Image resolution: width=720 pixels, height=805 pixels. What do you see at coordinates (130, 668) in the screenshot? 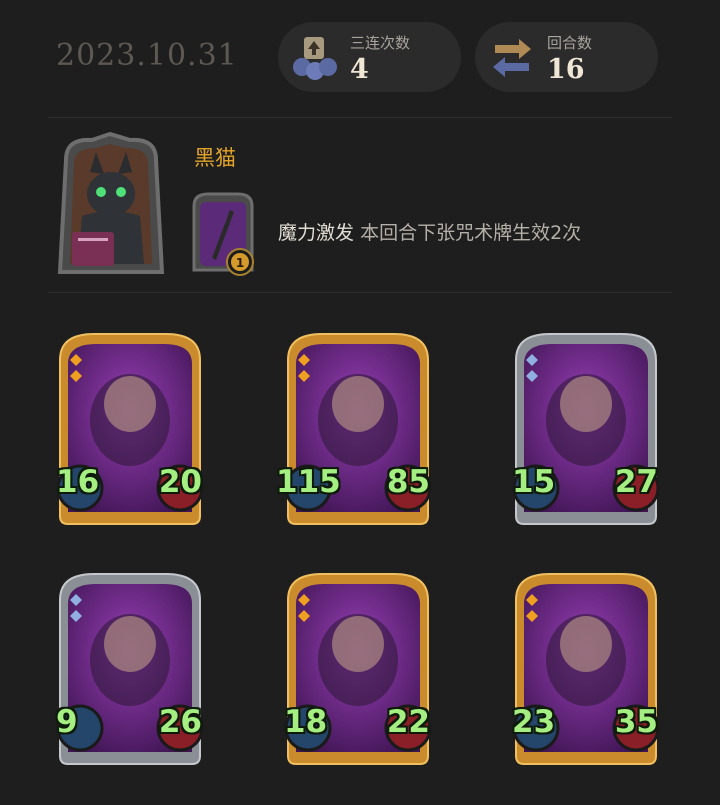
I see `scarecrow-card-silver: 9 26` at bounding box center [130, 668].